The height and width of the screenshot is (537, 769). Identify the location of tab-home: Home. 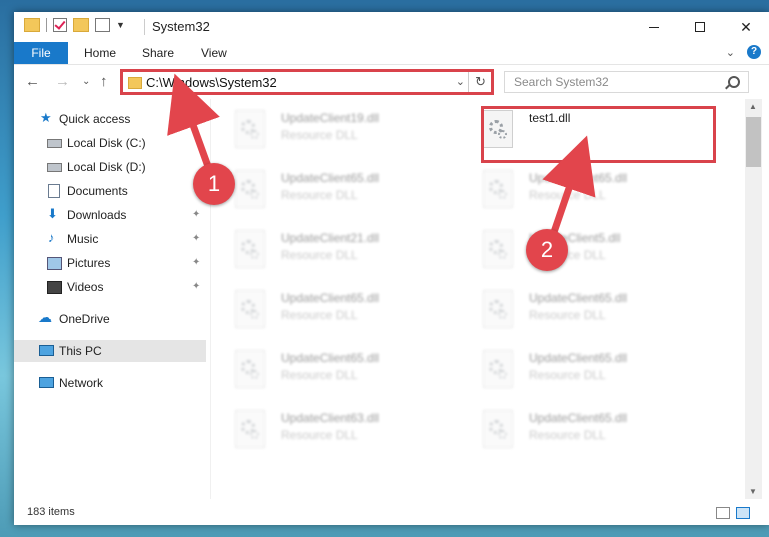
(100, 53).